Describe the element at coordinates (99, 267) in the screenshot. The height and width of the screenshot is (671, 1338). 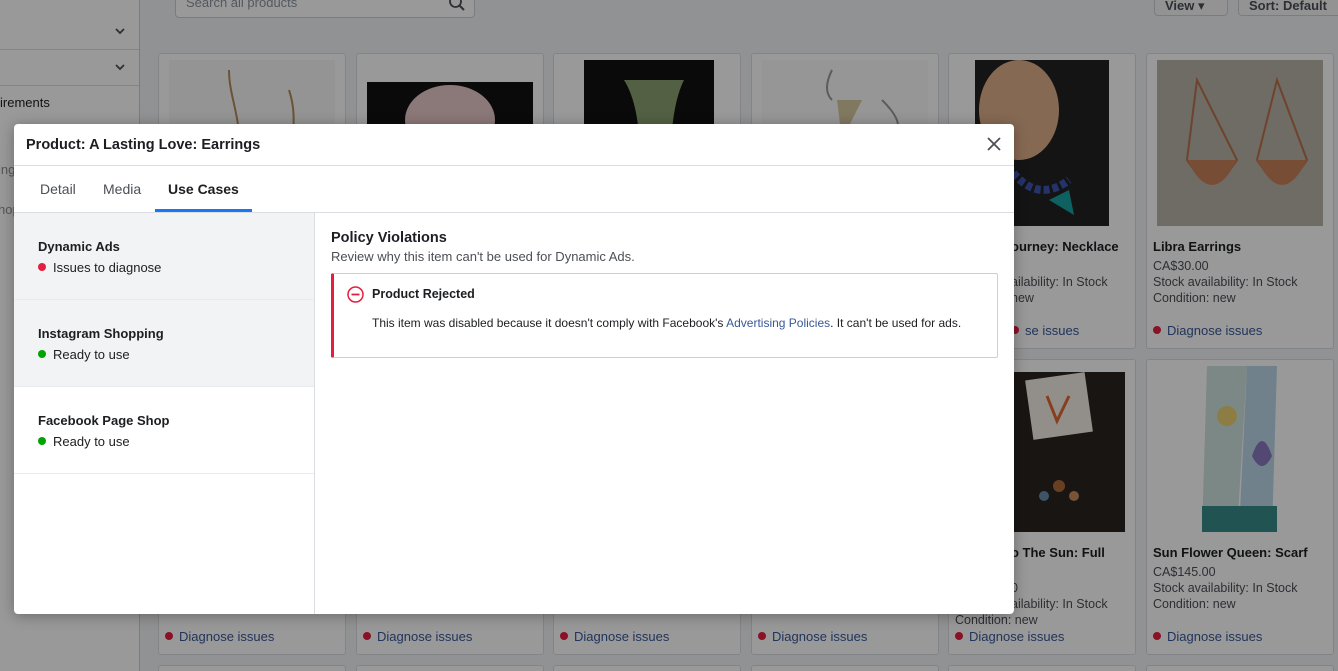
I see `use-case-status: Issues to diagnose` at that location.